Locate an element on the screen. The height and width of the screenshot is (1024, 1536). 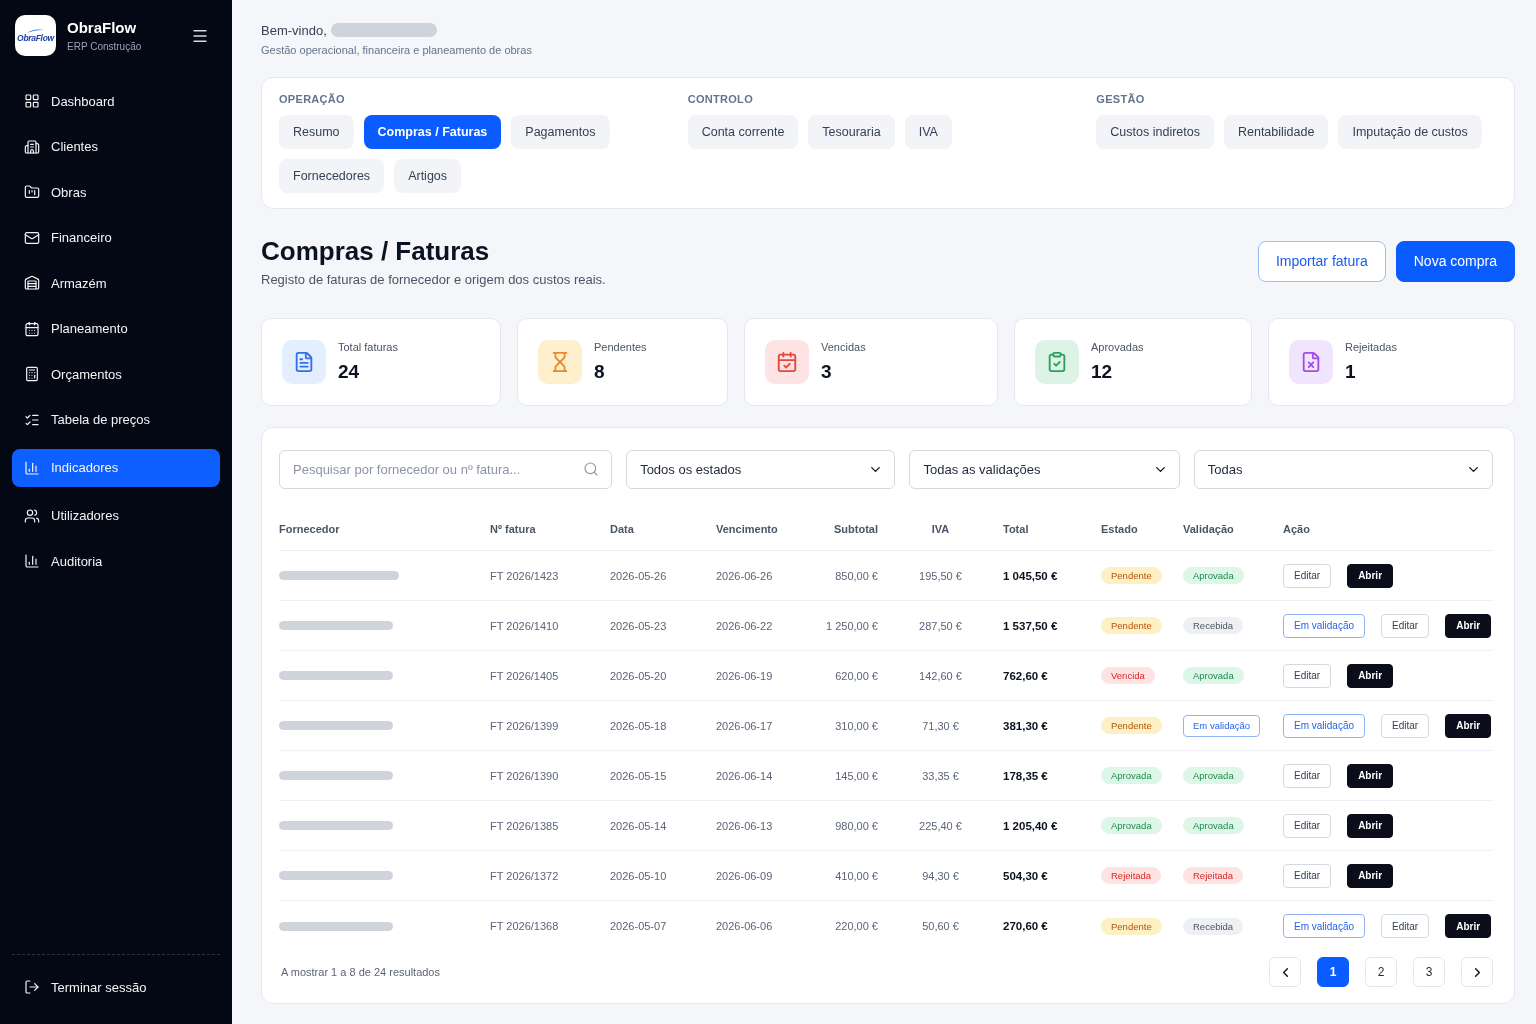
table-cell-text: 980,00 € is located at coordinates (856, 825).